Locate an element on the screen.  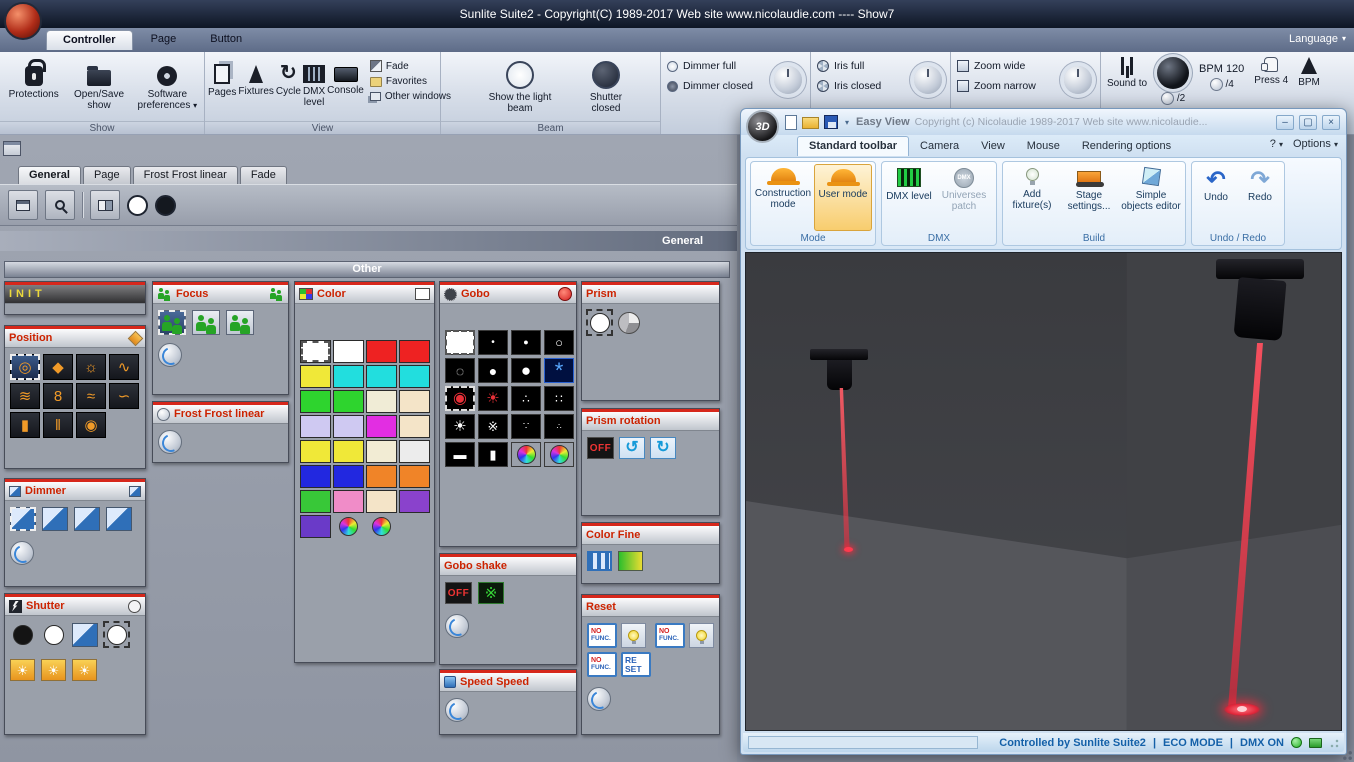
press-bpm-button: Press 4 is located at coordinates (1271, 71).